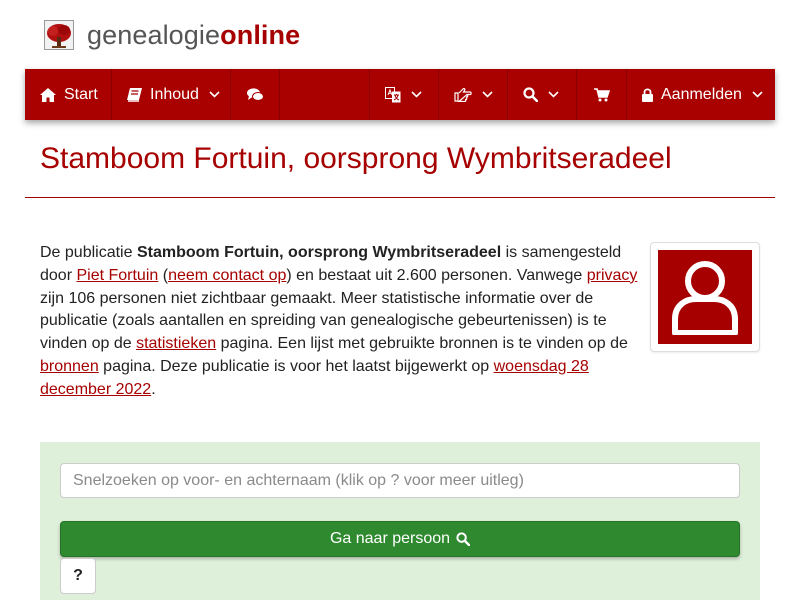 The width and height of the screenshot is (800, 600). What do you see at coordinates (153, 389) in the screenshot?
I see `intro-text: .` at bounding box center [153, 389].